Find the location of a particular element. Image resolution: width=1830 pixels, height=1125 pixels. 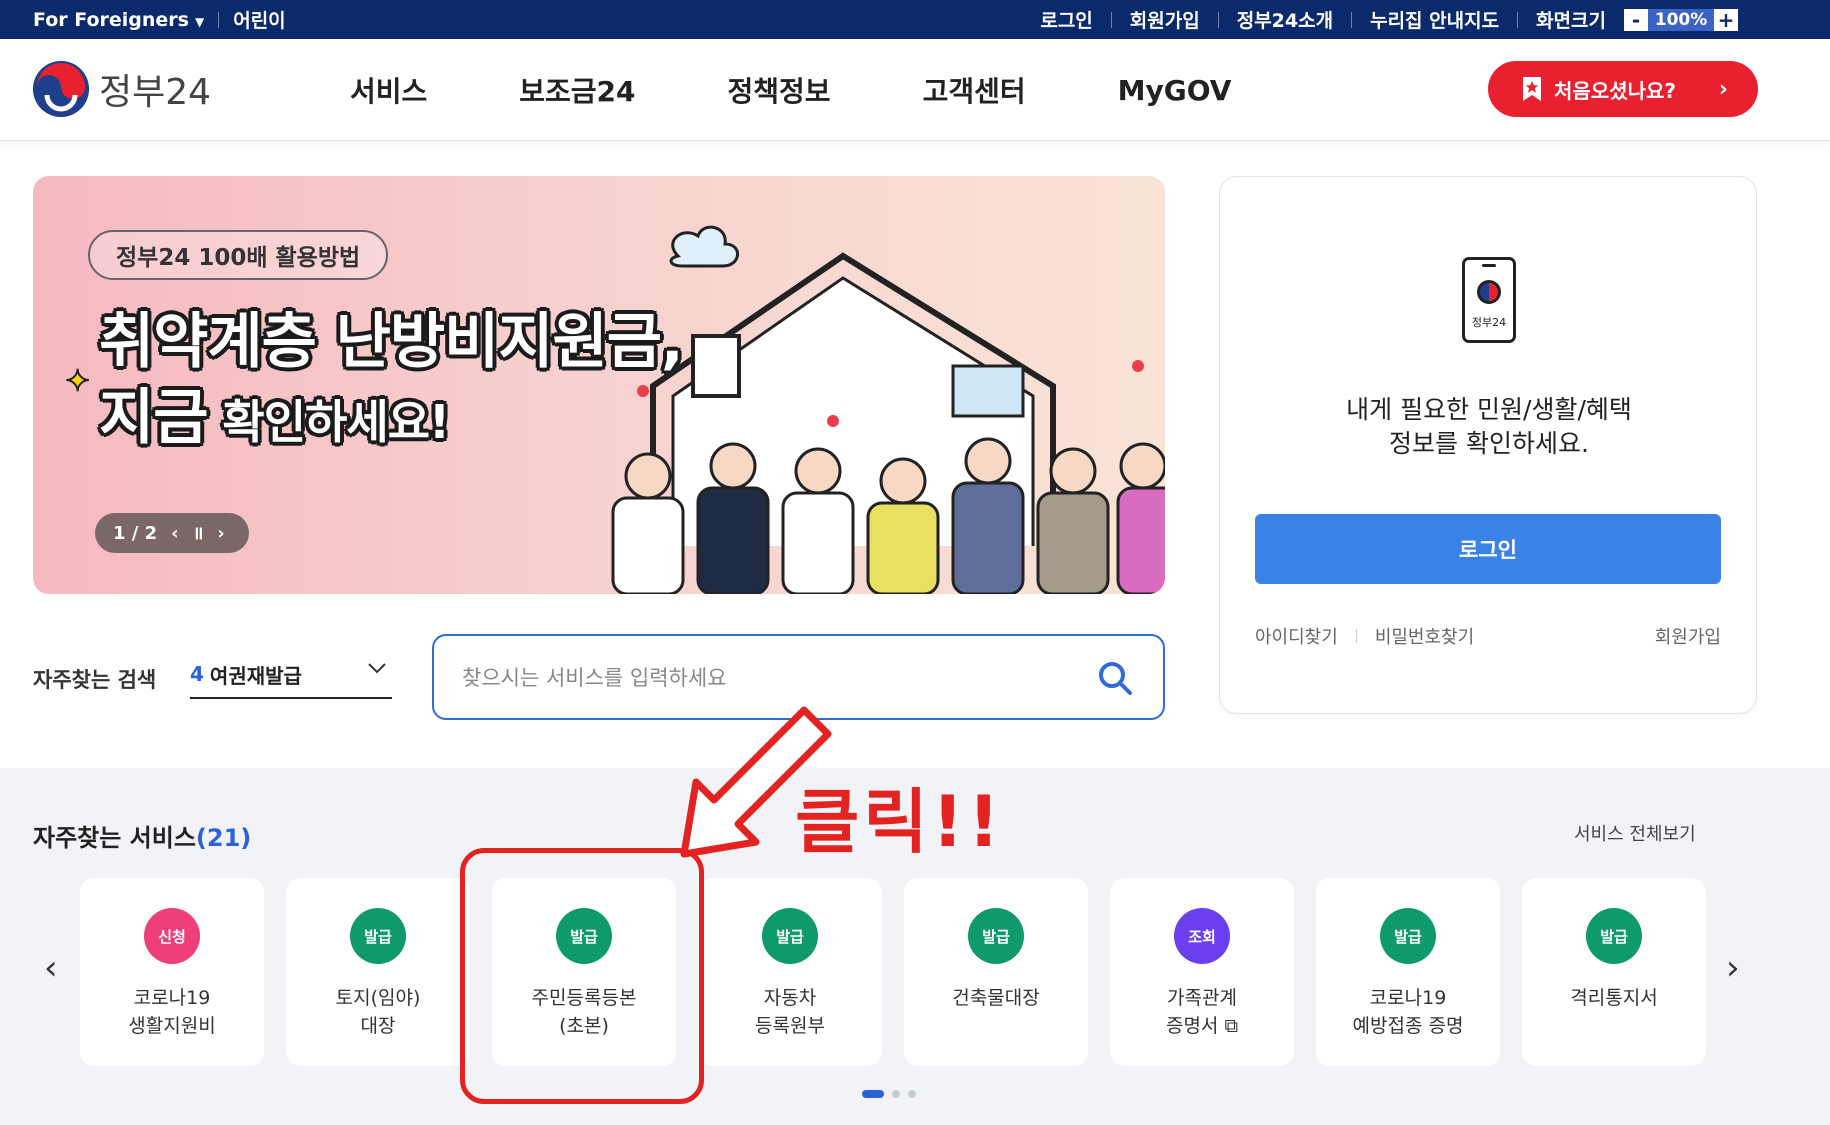

service-card-covid-vaccination: 발급 코로나19 예방접종 증명 is located at coordinates (1408, 972).